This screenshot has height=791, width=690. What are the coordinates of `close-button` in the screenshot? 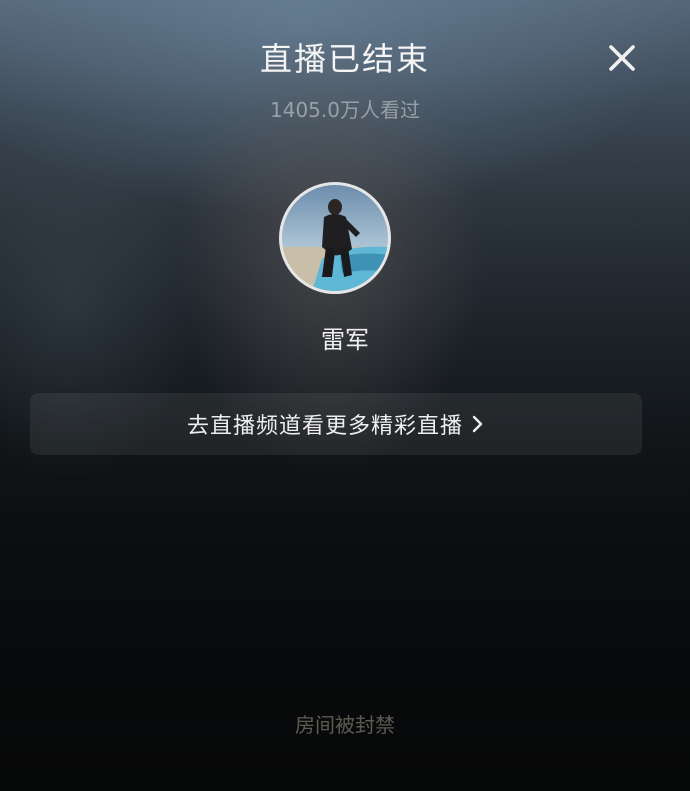 It's located at (622, 58).